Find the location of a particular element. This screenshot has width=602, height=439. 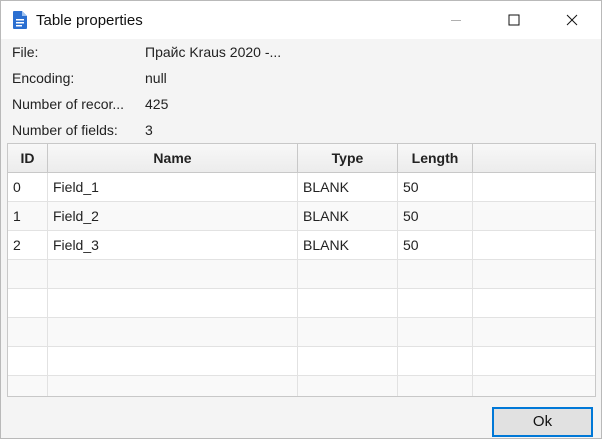

cell-id: 2 is located at coordinates (28, 245).